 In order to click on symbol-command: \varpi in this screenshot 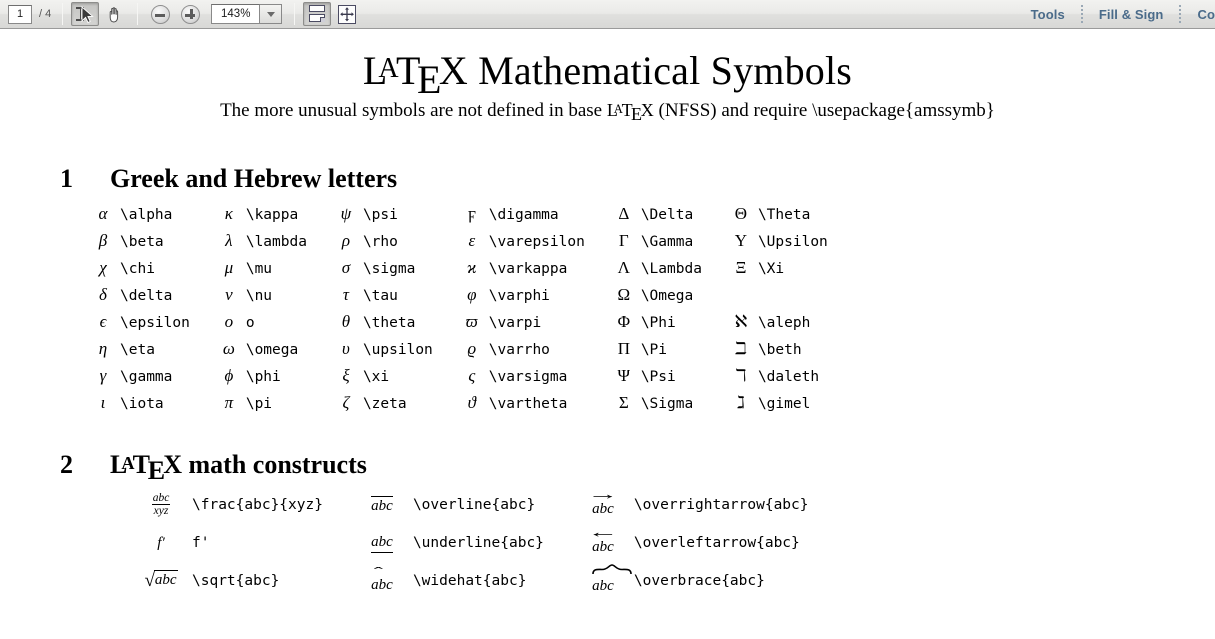, I will do `click(515, 323)`.